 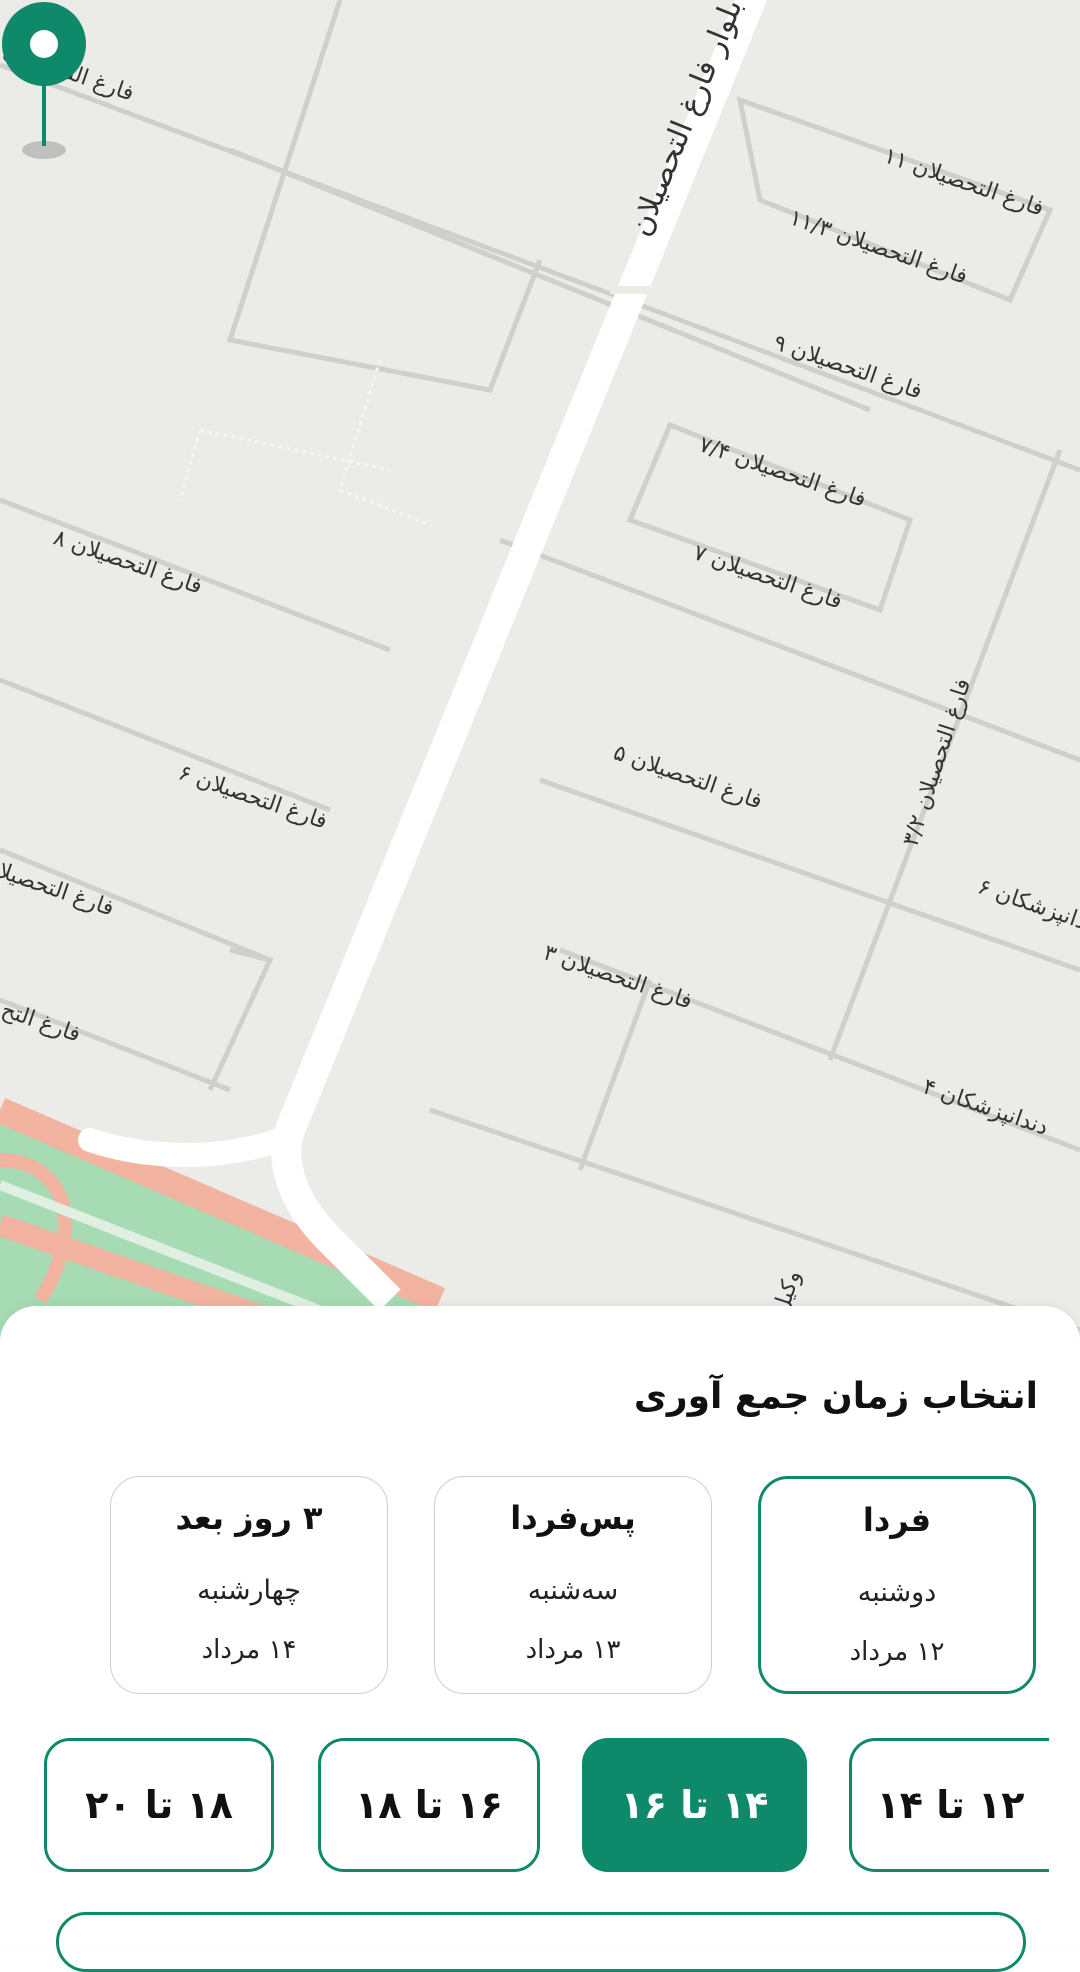 I want to click on time-slot-12-14: ۱۲ تا ۱۴, so click(x=949, y=1805).